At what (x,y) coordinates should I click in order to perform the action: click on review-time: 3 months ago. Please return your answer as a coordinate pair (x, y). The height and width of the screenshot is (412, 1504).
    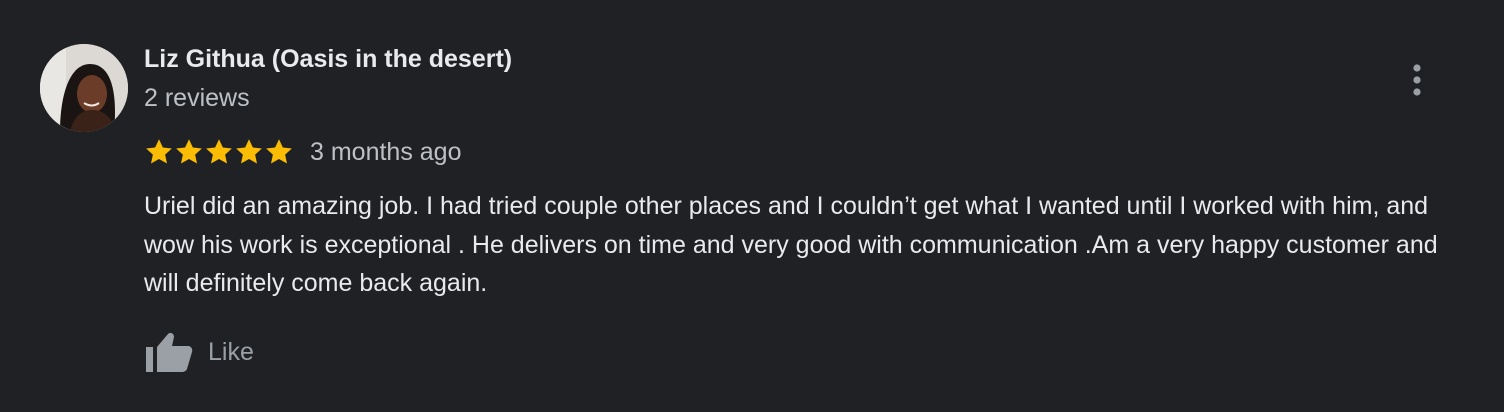
    Looking at the image, I should click on (386, 151).